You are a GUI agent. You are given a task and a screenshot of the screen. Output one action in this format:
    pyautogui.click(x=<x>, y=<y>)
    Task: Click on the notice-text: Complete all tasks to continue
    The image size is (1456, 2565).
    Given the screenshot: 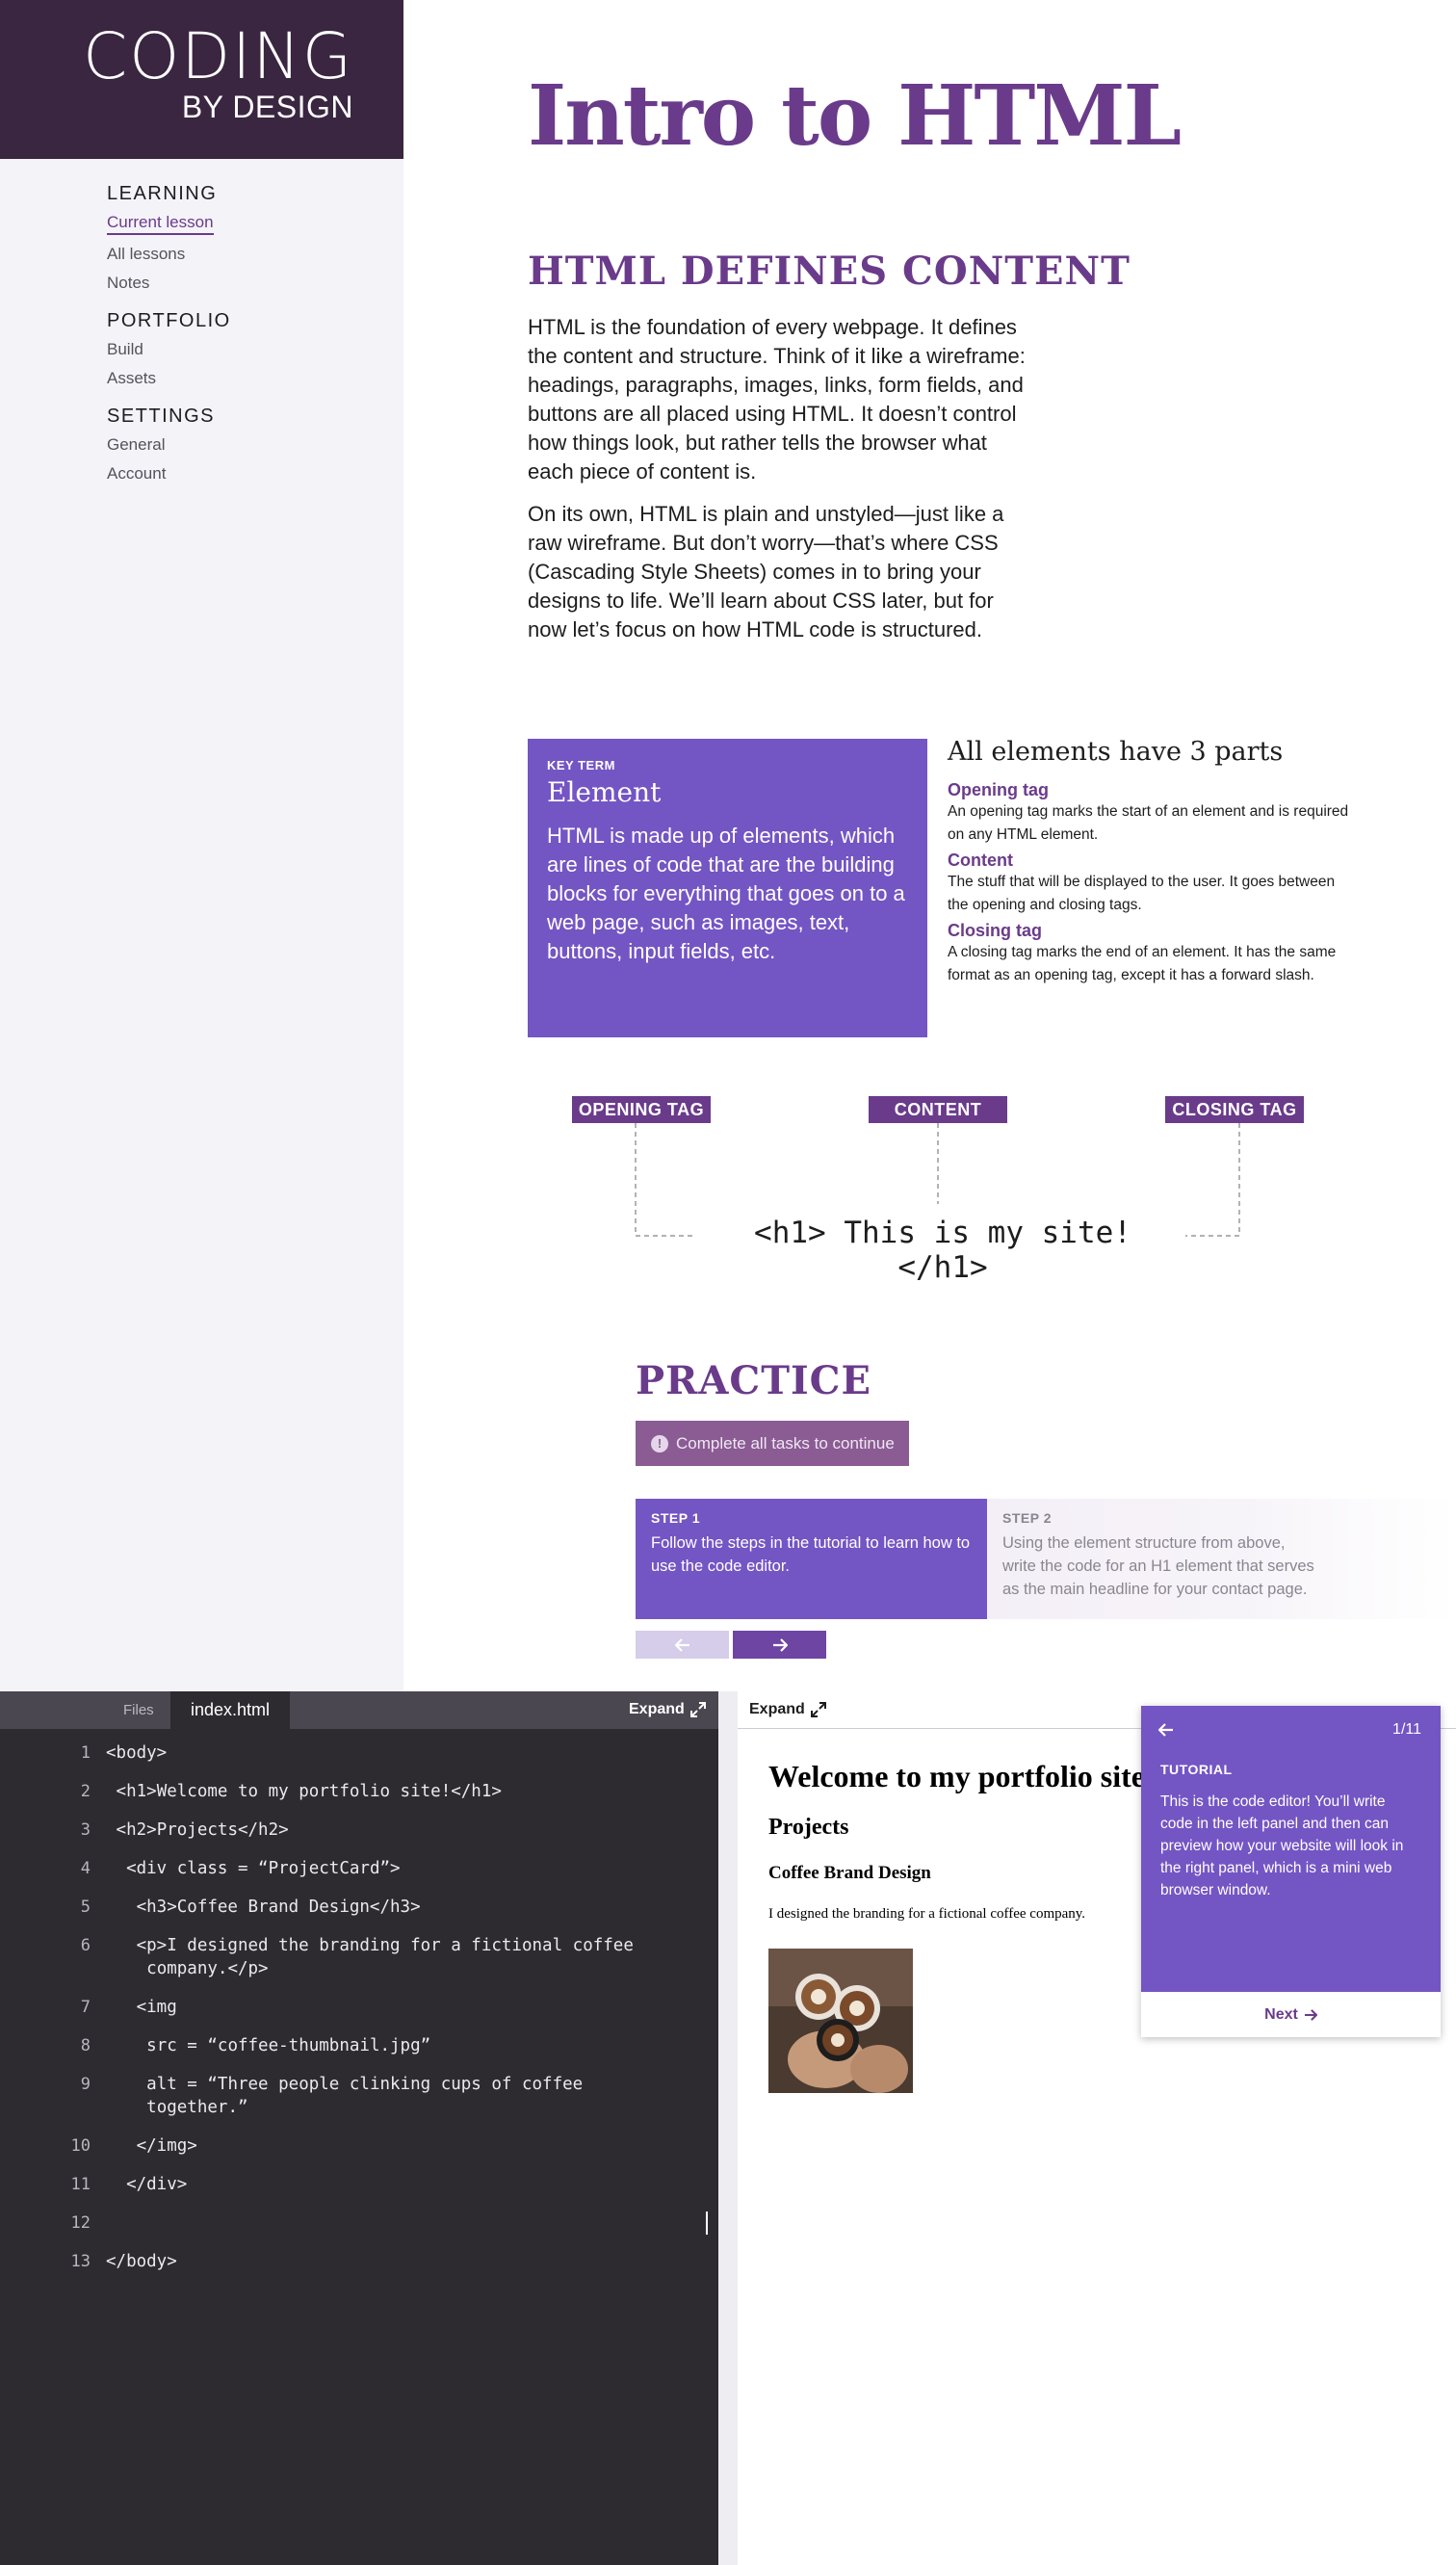 What is the action you would take?
    pyautogui.click(x=786, y=1443)
    